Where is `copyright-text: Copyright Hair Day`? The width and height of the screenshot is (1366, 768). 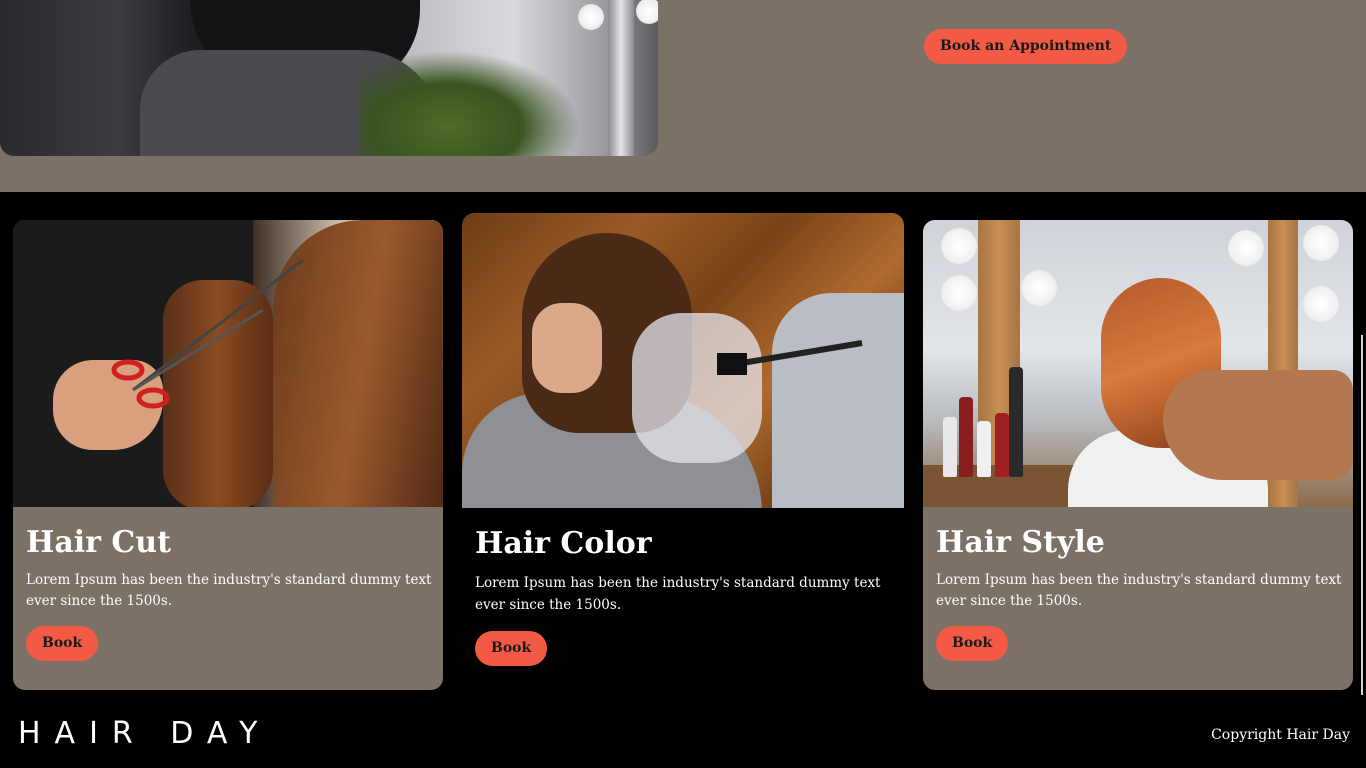 copyright-text: Copyright Hair Day is located at coordinates (1280, 735).